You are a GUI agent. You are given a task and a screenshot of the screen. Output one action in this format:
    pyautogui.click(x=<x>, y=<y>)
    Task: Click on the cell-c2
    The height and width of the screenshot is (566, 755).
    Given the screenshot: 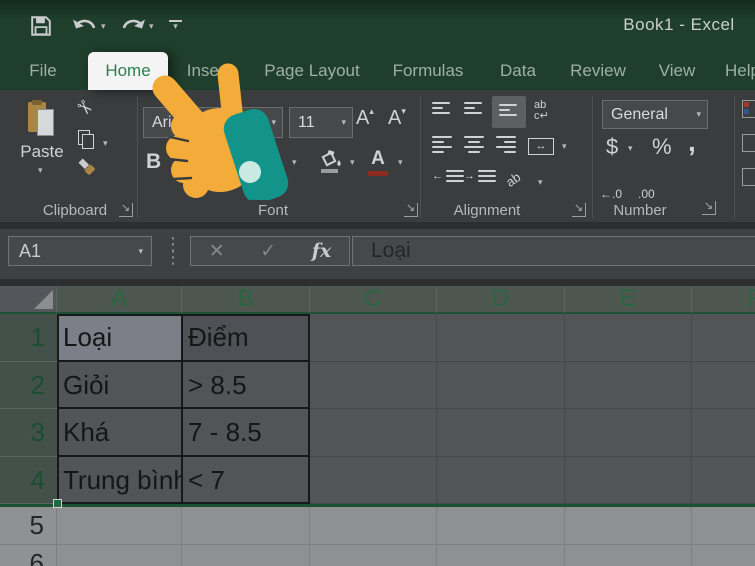 What is the action you would take?
    pyautogui.click(x=373, y=385)
    